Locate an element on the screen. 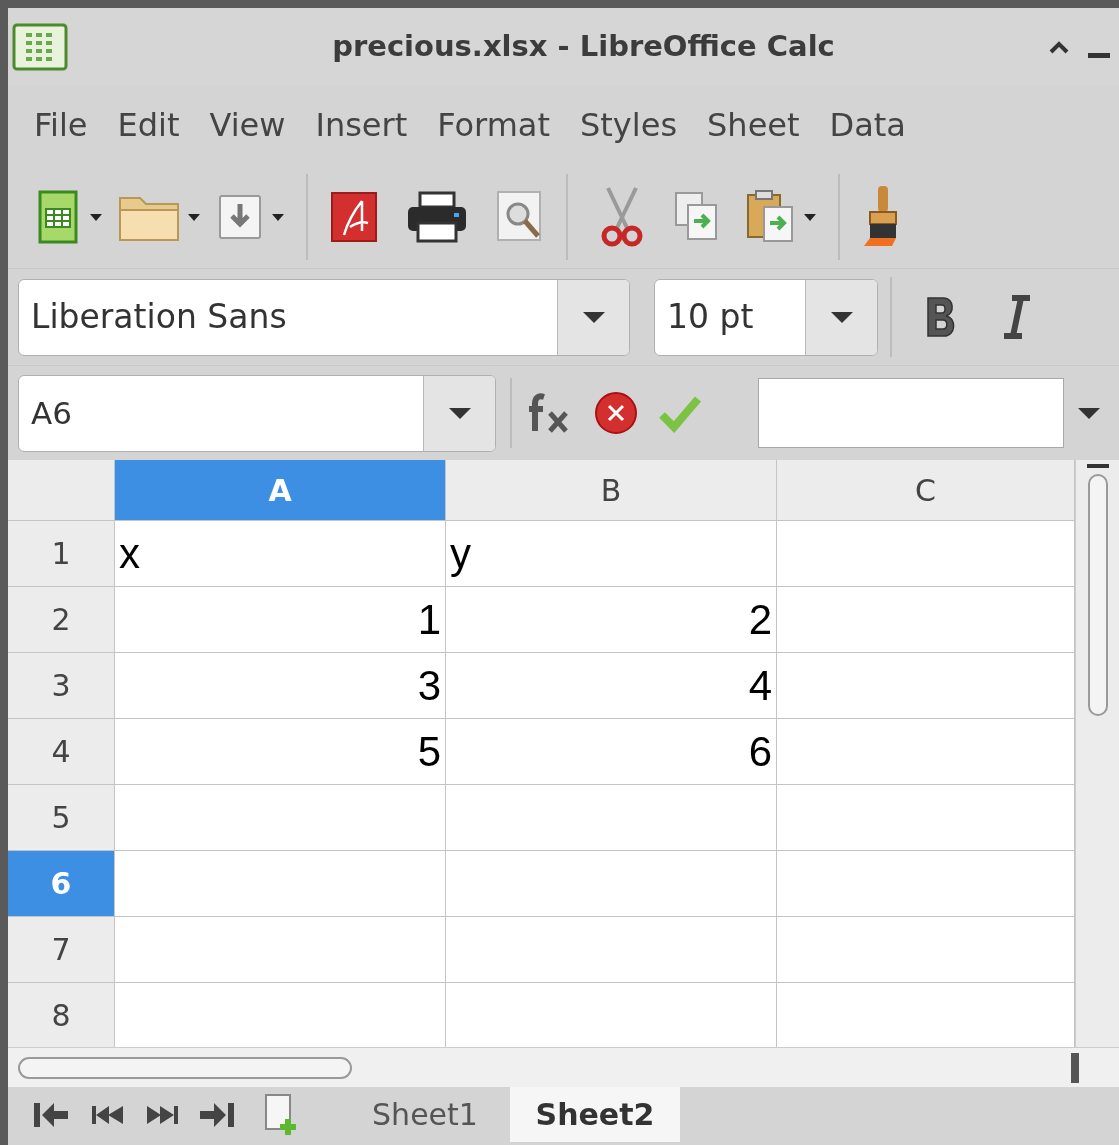  printer-icon is located at coordinates (437, 216).